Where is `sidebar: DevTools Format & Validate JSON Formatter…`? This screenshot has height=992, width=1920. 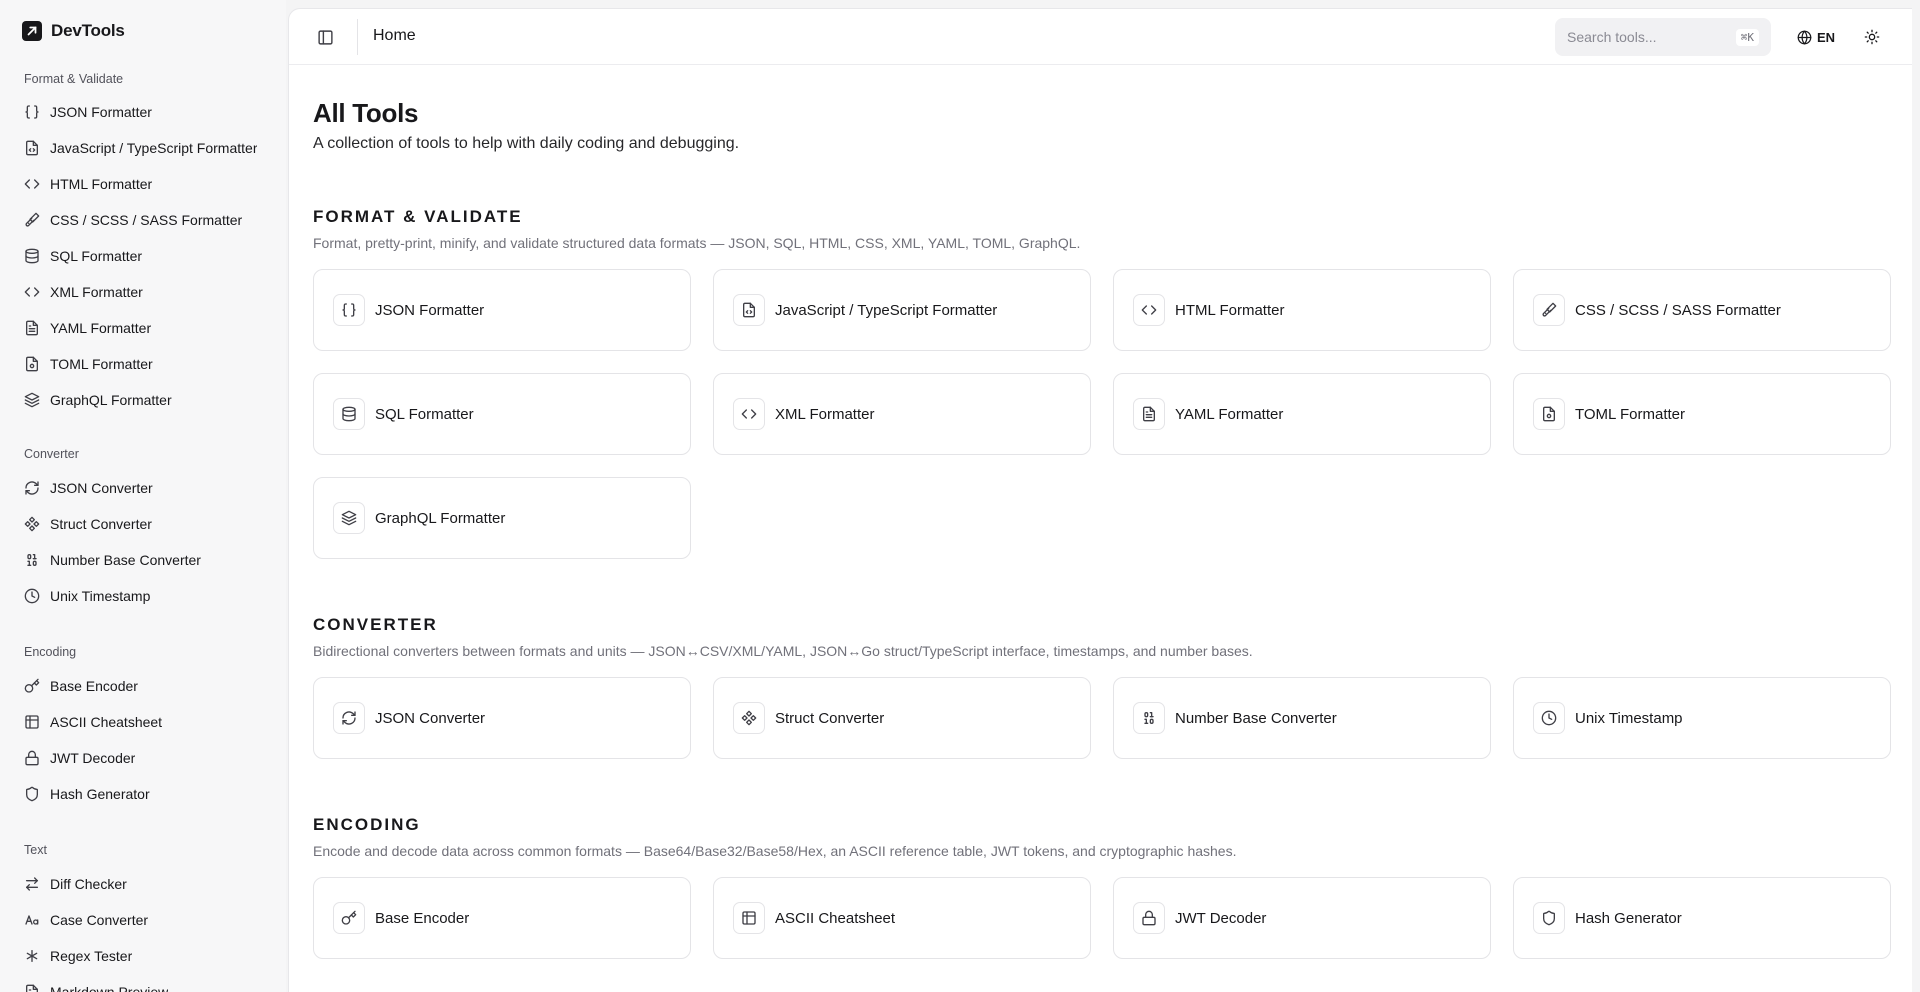
sidebar: DevTools Format & Validate JSON Formatter… is located at coordinates (143, 496).